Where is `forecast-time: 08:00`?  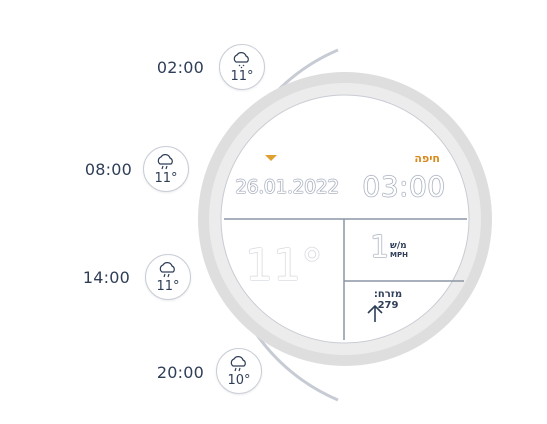
forecast-time: 08:00 is located at coordinates (108, 169).